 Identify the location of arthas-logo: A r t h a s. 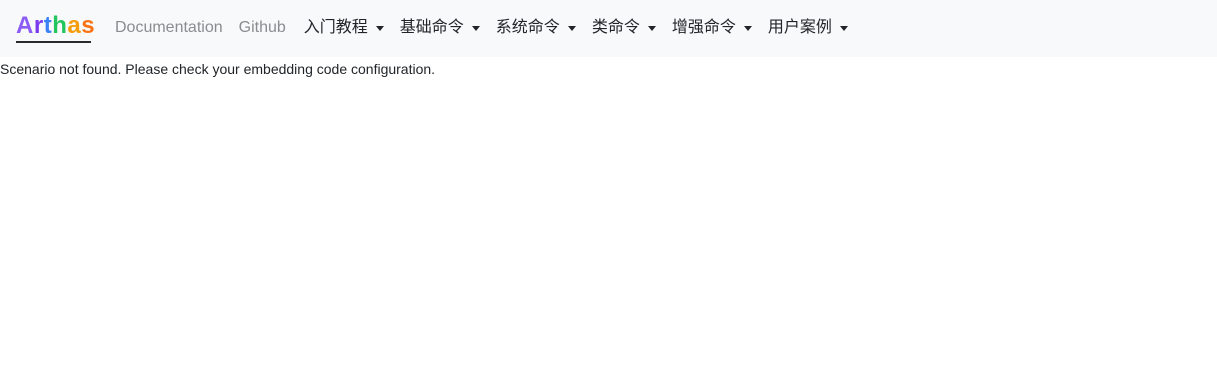
(55, 28).